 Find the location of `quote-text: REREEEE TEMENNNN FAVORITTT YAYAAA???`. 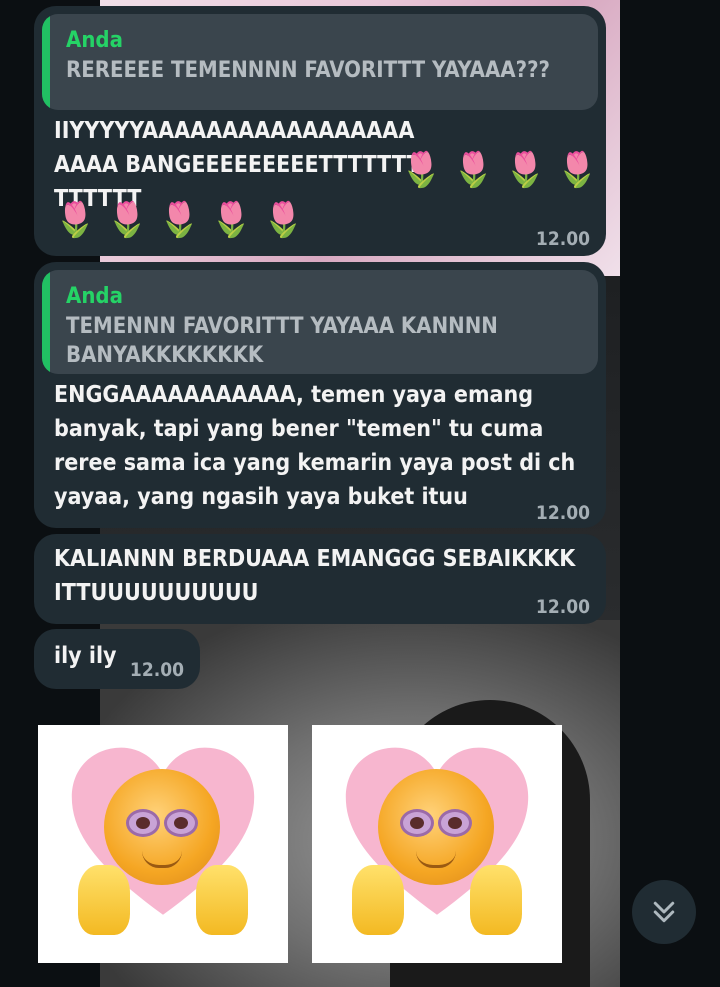

quote-text: REREEEE TEMENNNN FAVORITTT YAYAAA??? is located at coordinates (308, 70).